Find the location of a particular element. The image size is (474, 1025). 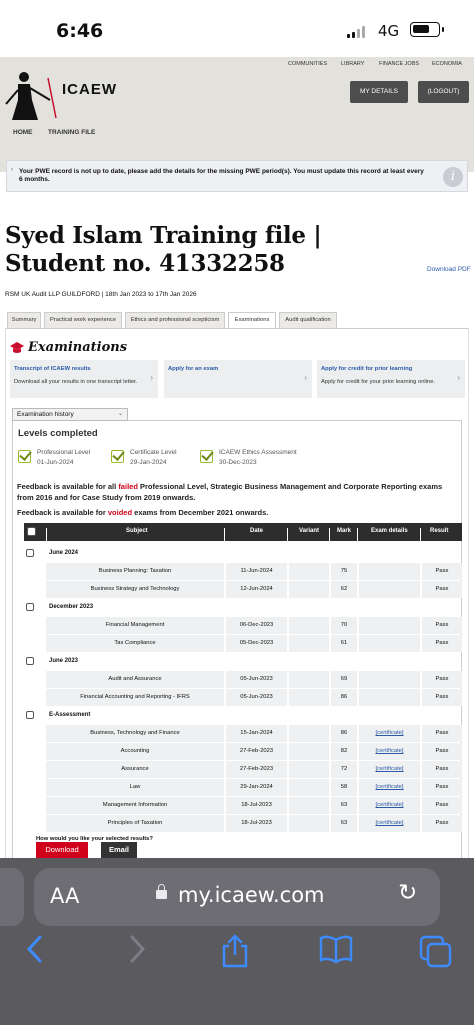

cell-mark: 61 is located at coordinates (344, 643).